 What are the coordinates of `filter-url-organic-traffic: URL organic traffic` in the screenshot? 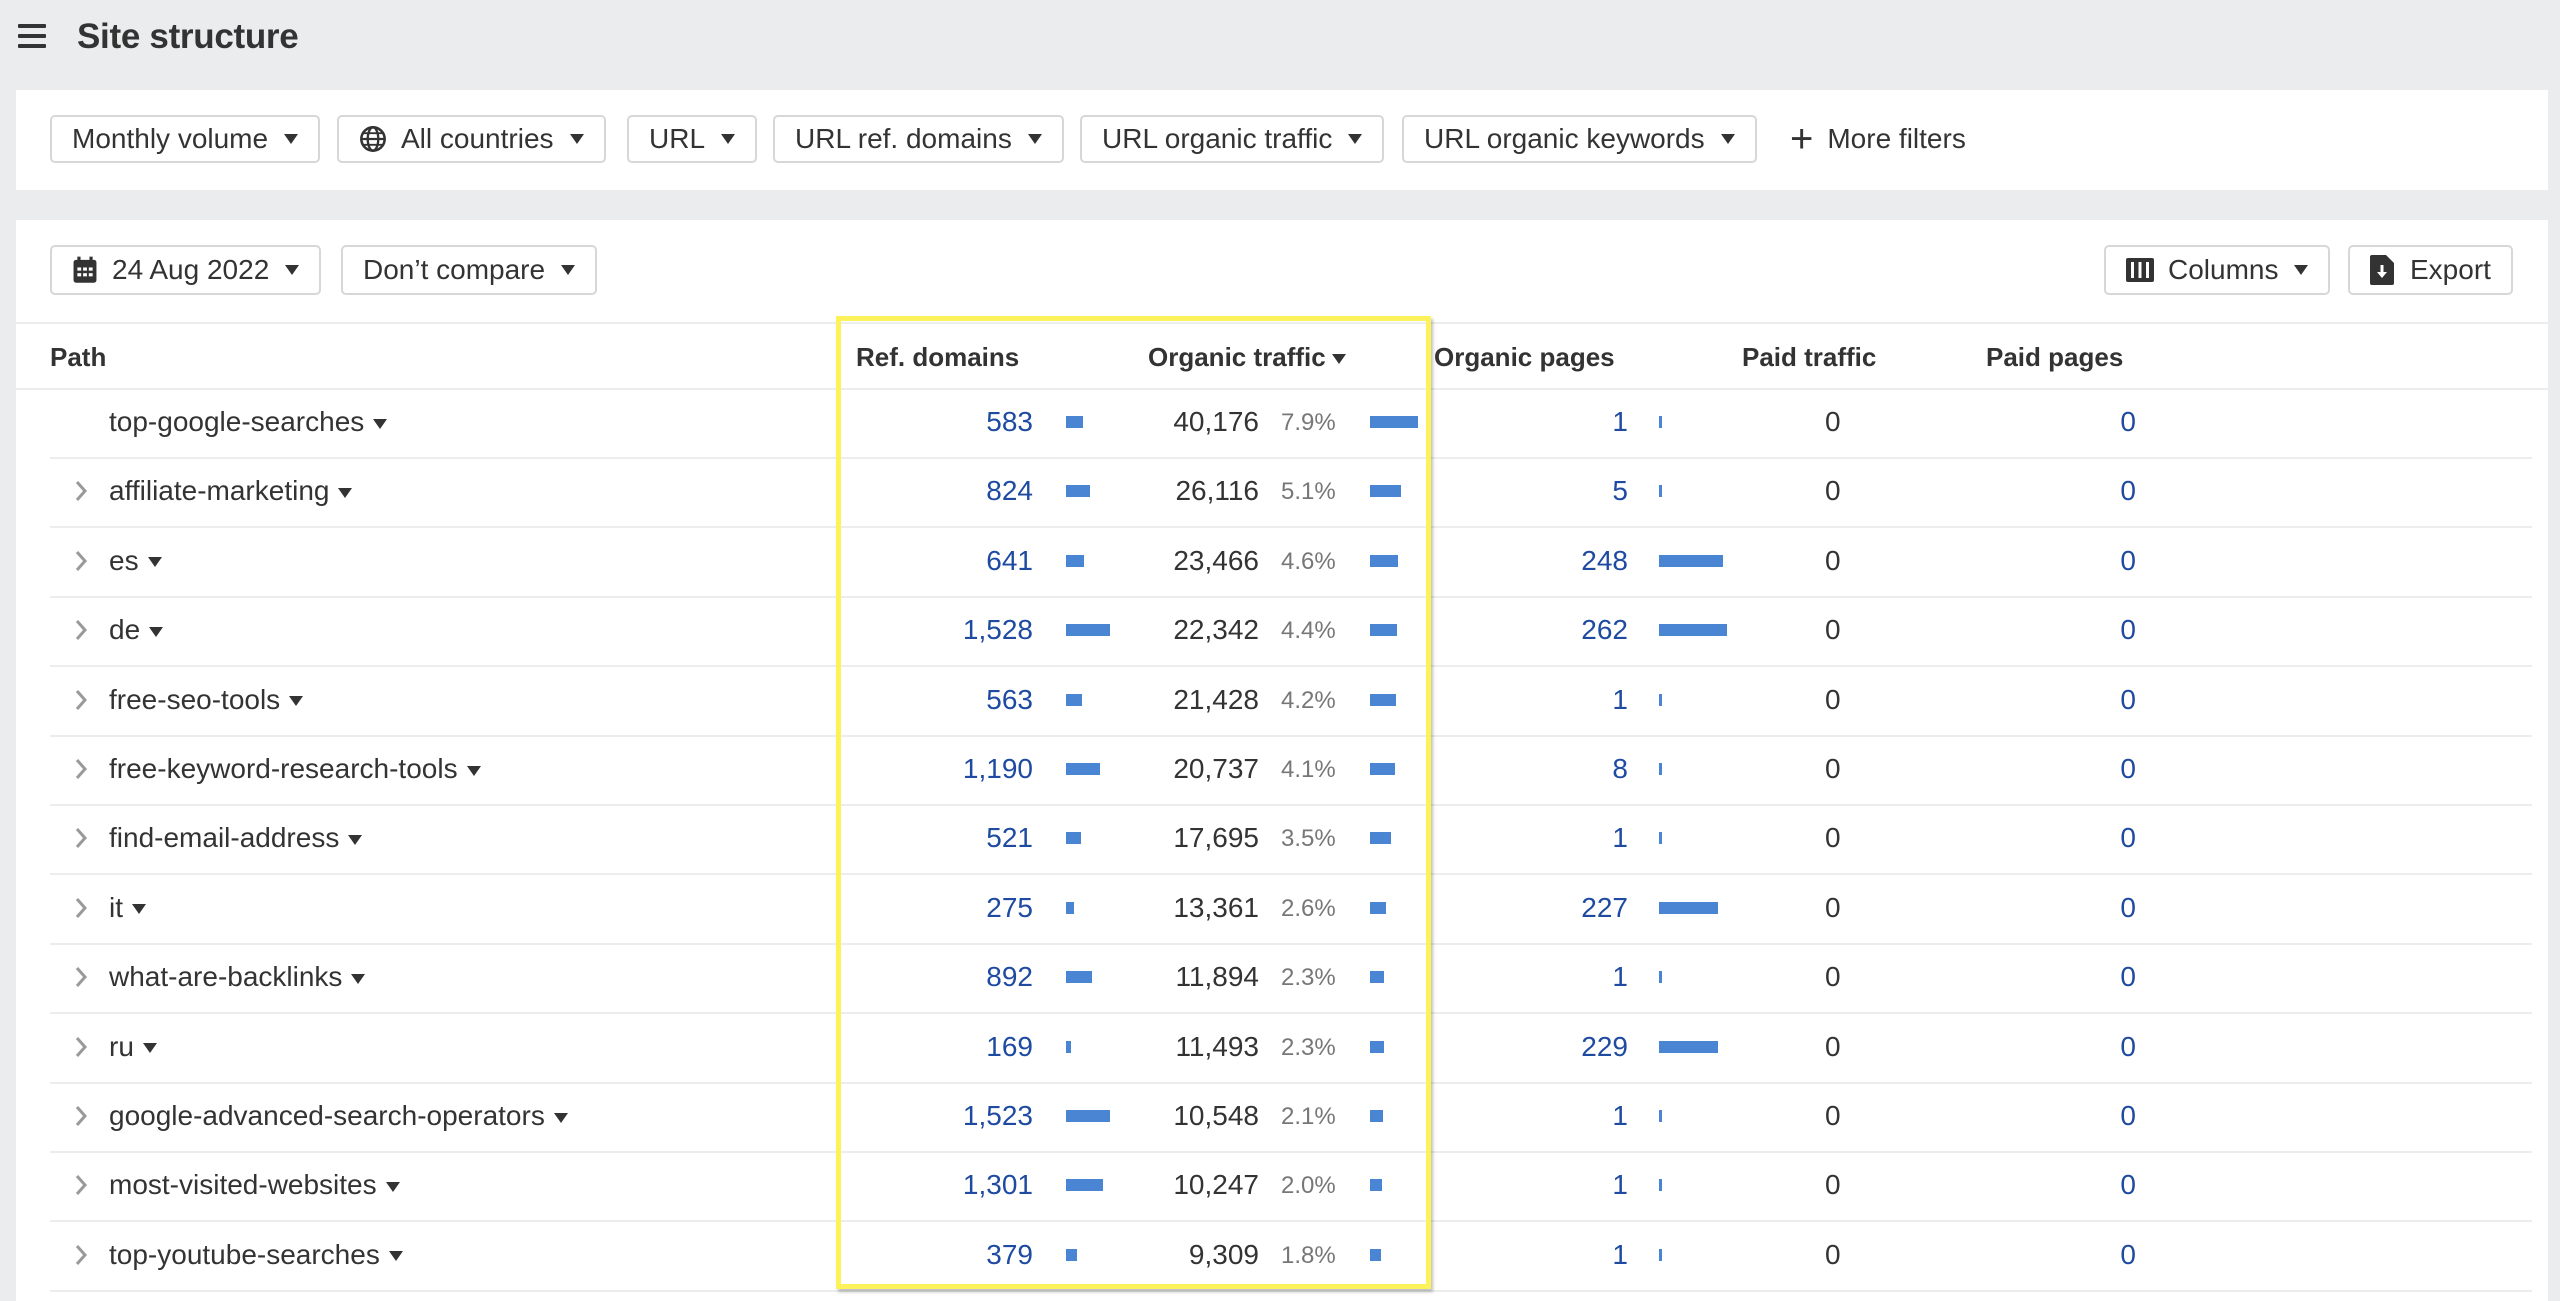 It's located at (1232, 139).